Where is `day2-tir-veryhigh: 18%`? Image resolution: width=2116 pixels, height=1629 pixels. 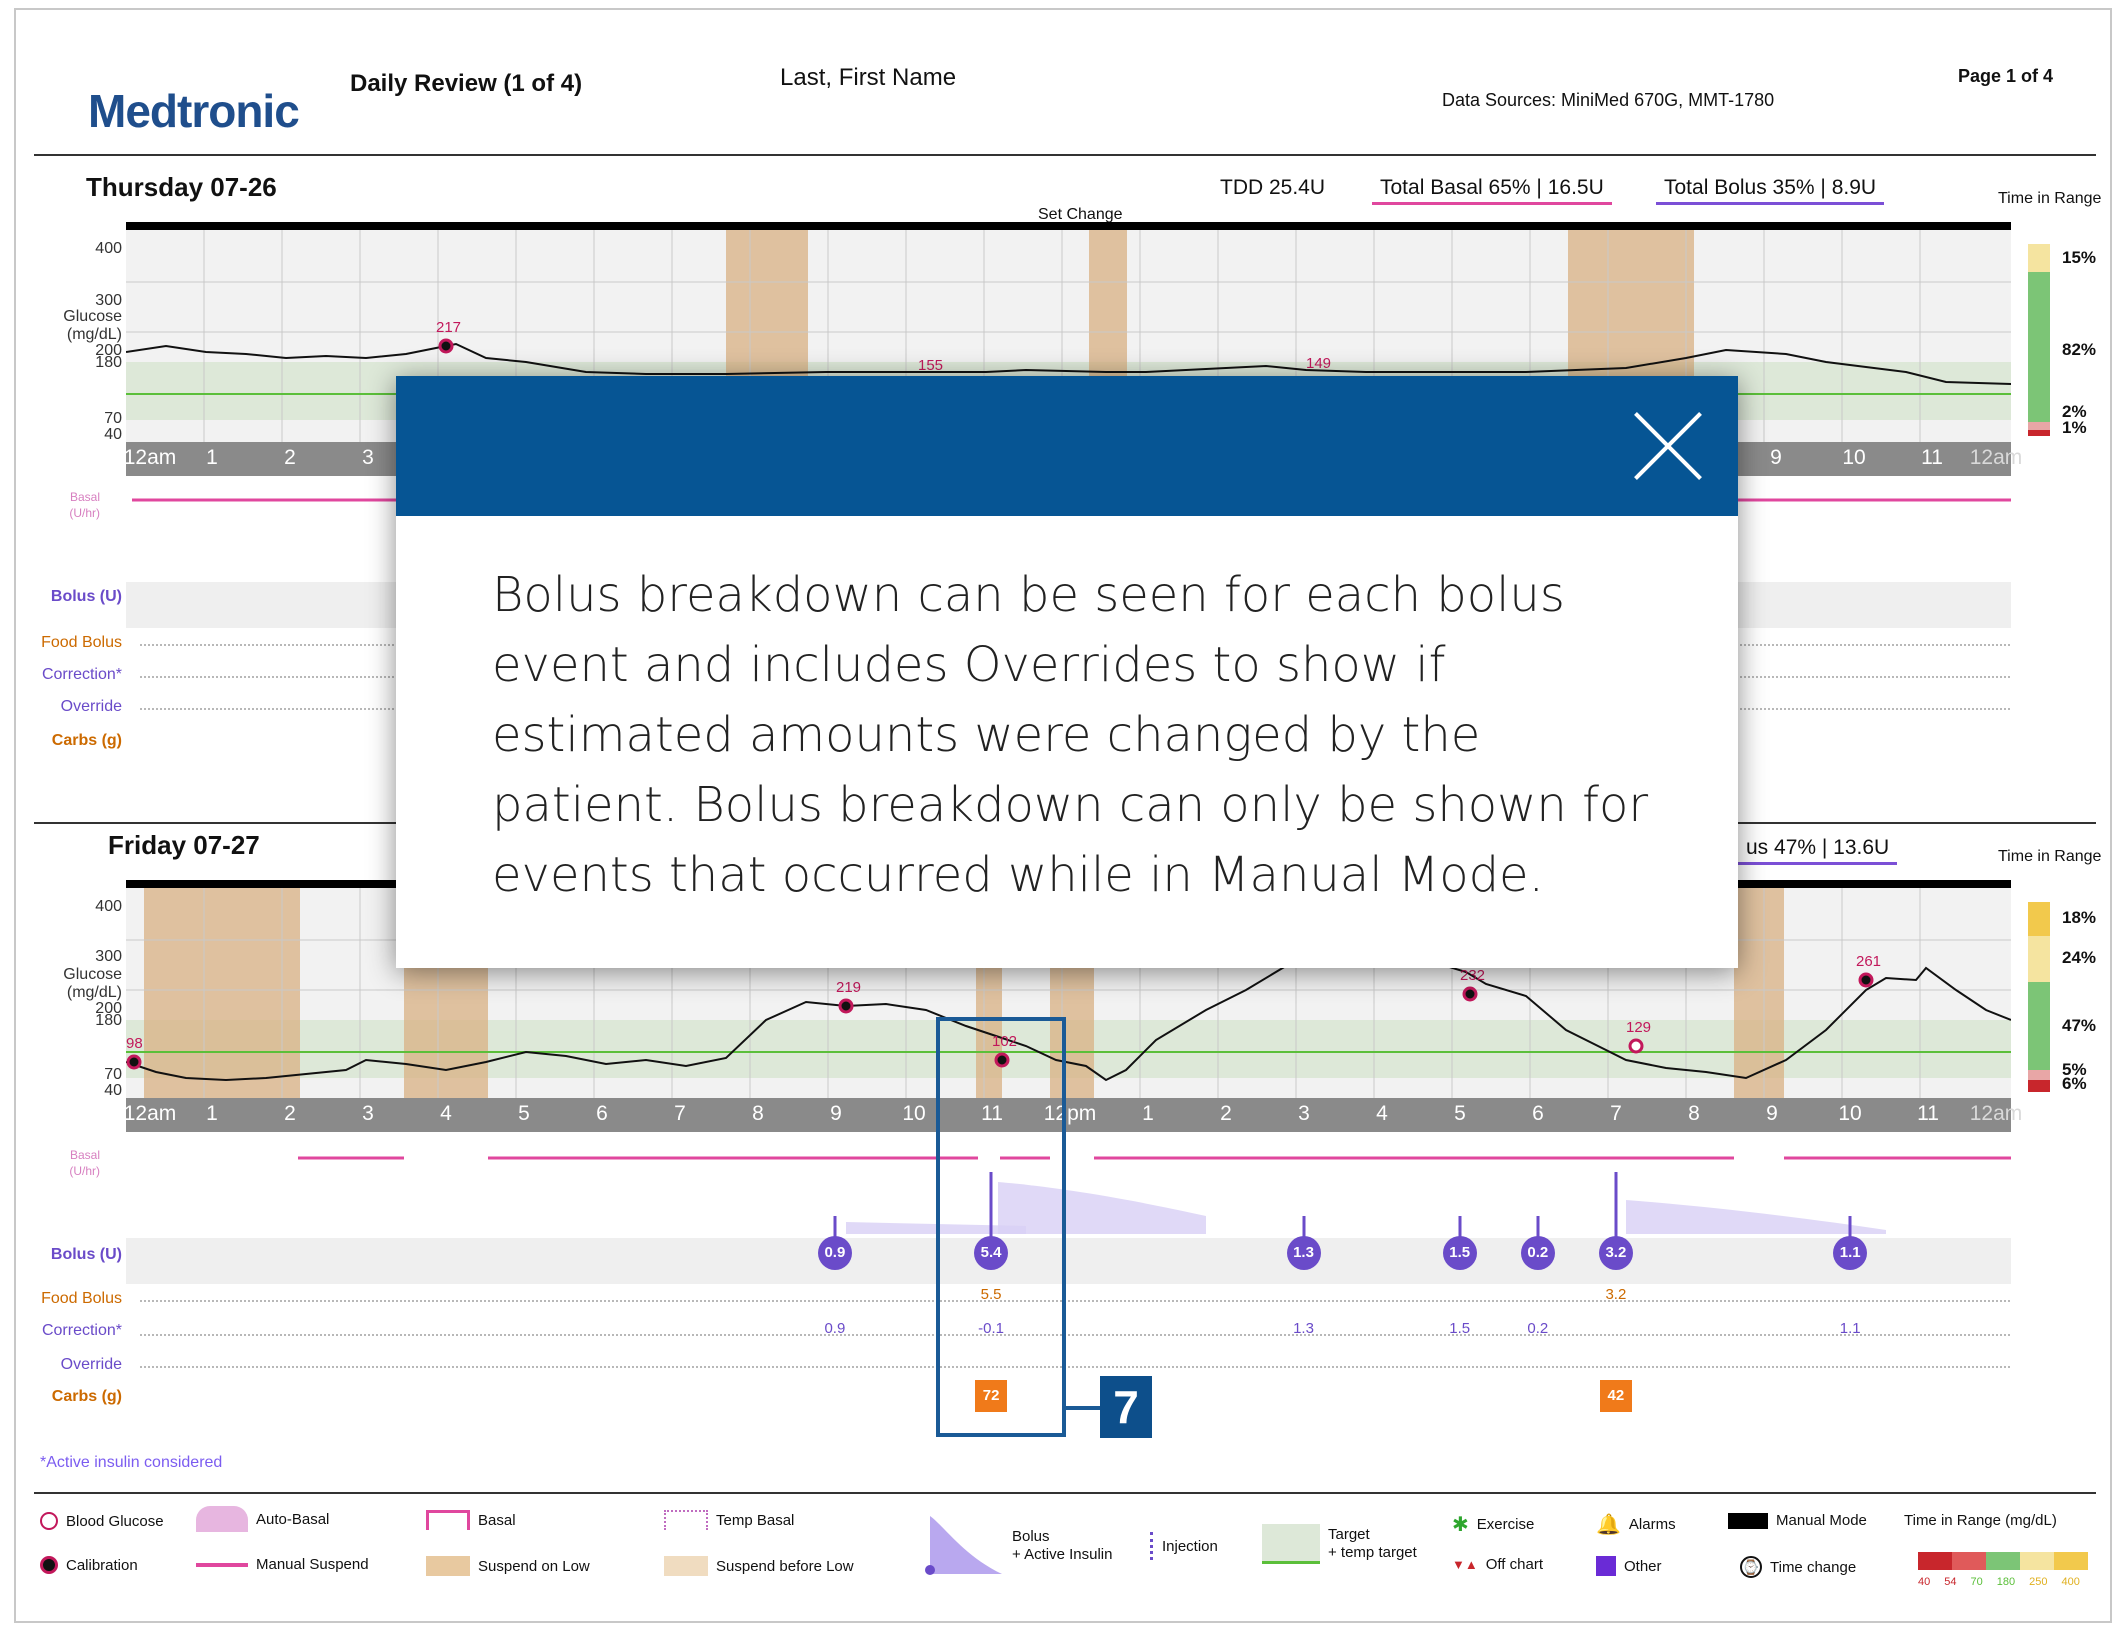
day2-tir-veryhigh: 18% is located at coordinates (2079, 917).